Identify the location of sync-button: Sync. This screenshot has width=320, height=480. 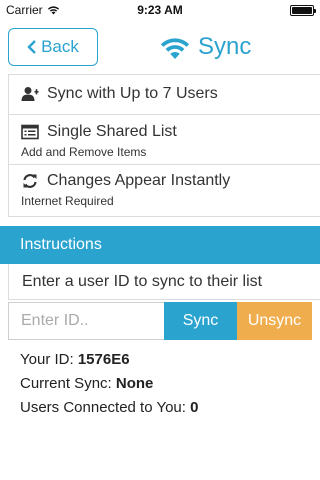
(200, 321).